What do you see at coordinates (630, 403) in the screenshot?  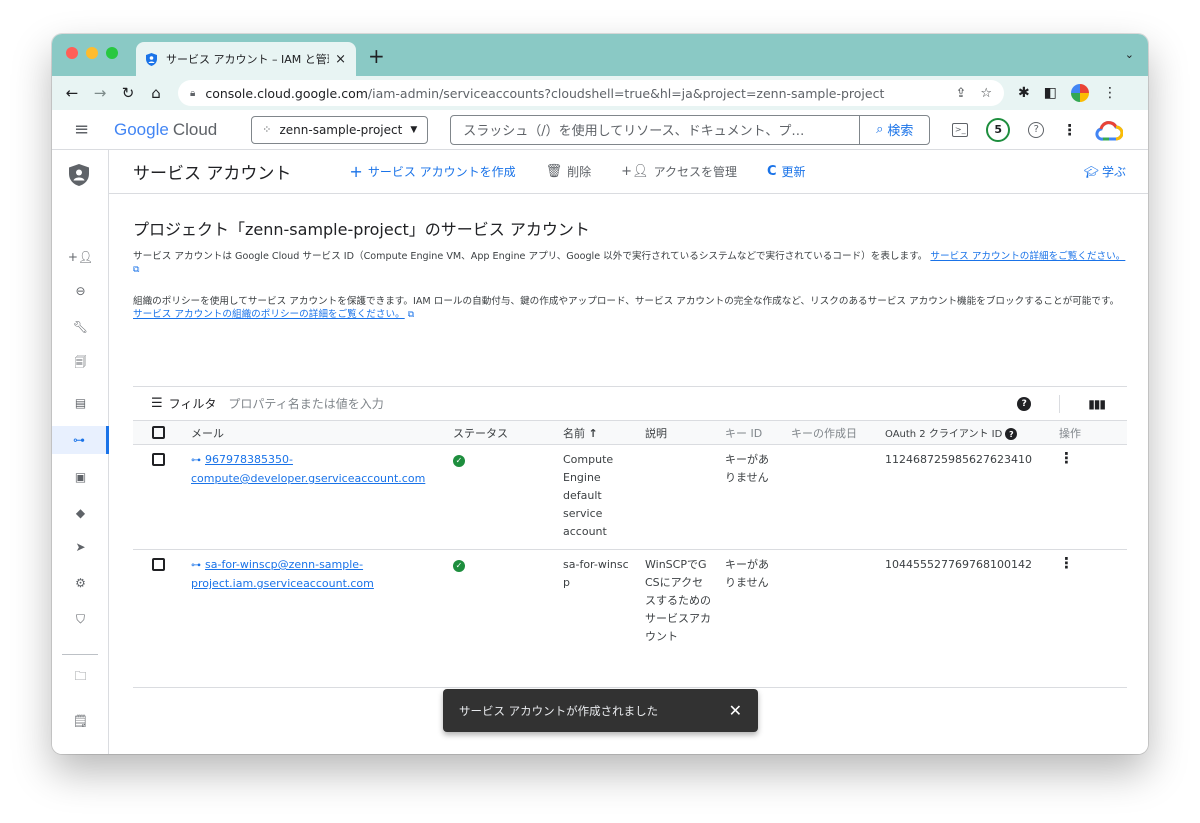 I see `filter-bar: ☰ フィルタ プロパティ名または値を入力 ? ▮▮▮` at bounding box center [630, 403].